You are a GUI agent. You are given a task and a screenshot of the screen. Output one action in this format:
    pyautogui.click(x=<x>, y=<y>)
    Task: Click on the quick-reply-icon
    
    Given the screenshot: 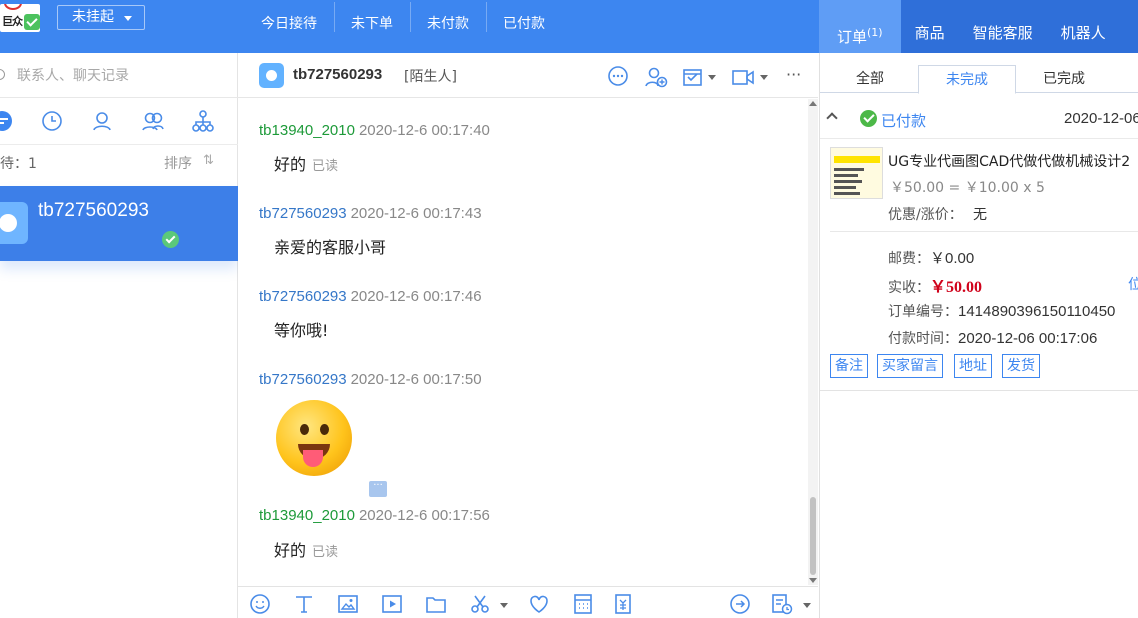 What is the action you would take?
    pyautogui.click(x=740, y=604)
    